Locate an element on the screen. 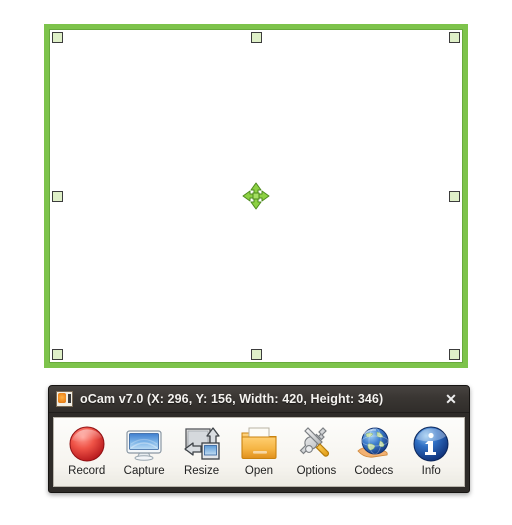  codecs-button-label: Codecs is located at coordinates (374, 471).